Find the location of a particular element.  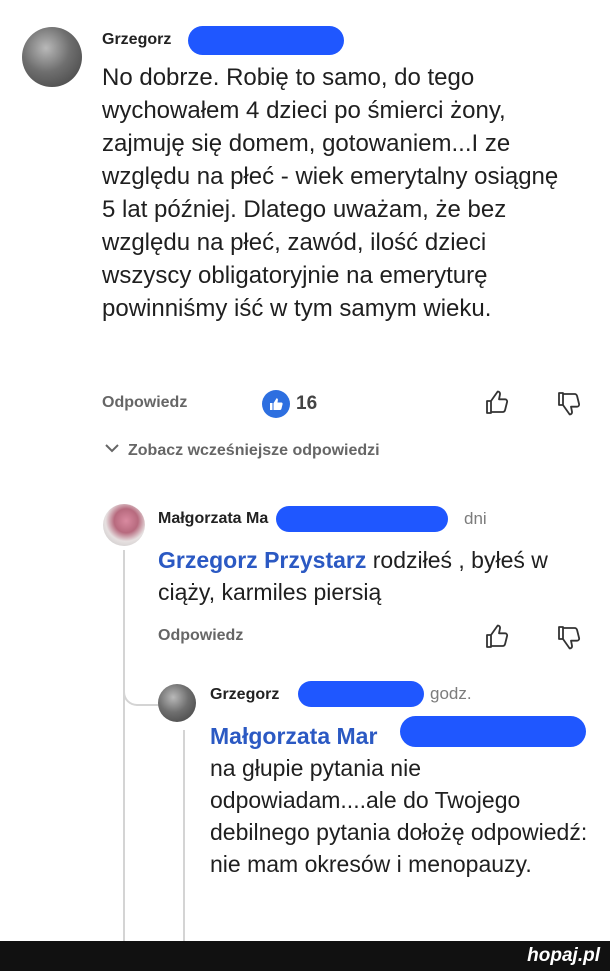

thread-line-nested is located at coordinates (184, 835).